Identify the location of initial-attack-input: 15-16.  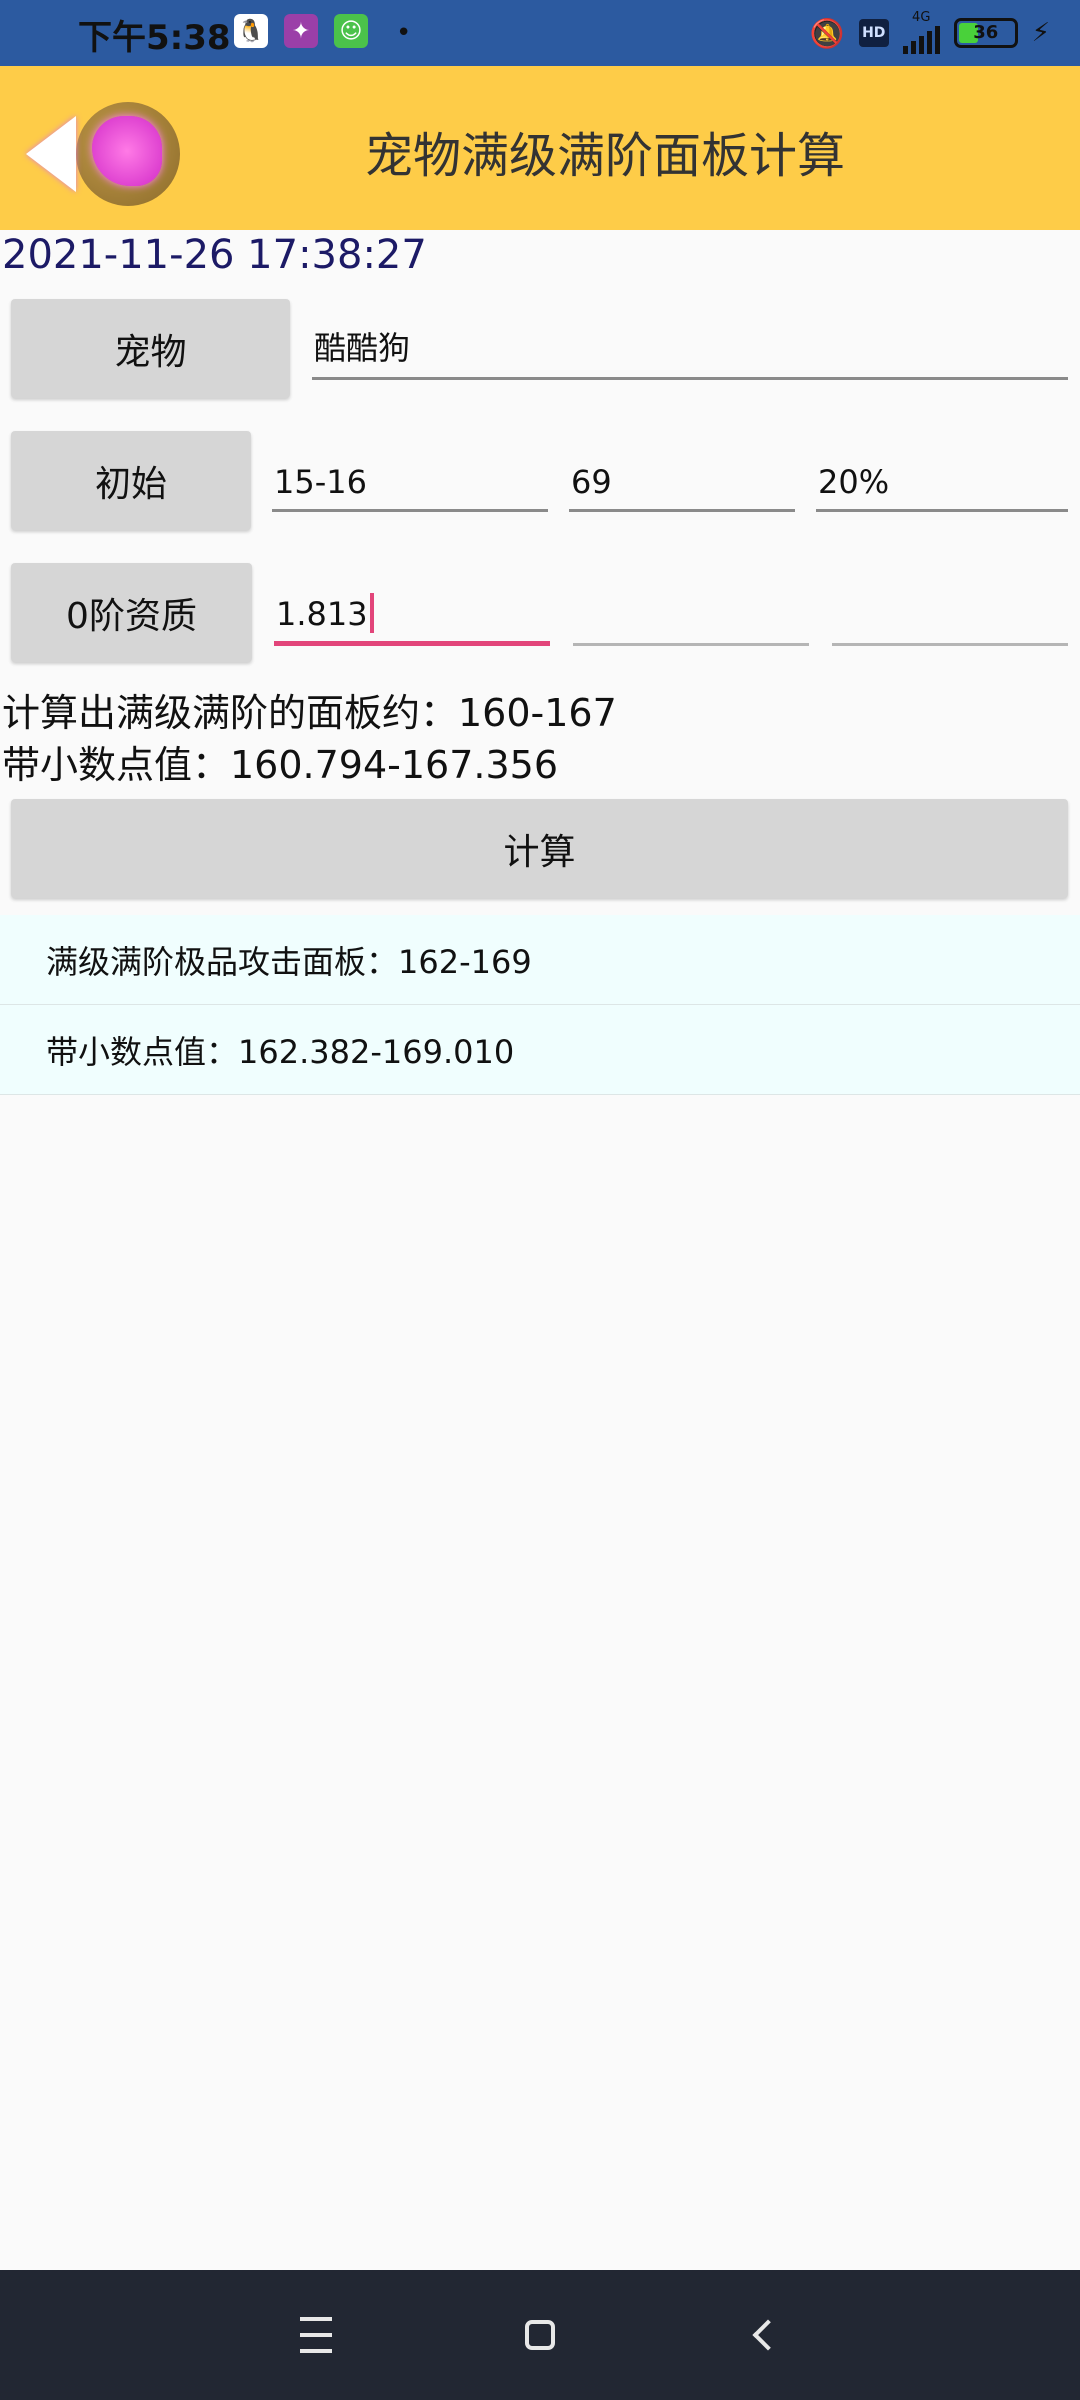
(410, 477).